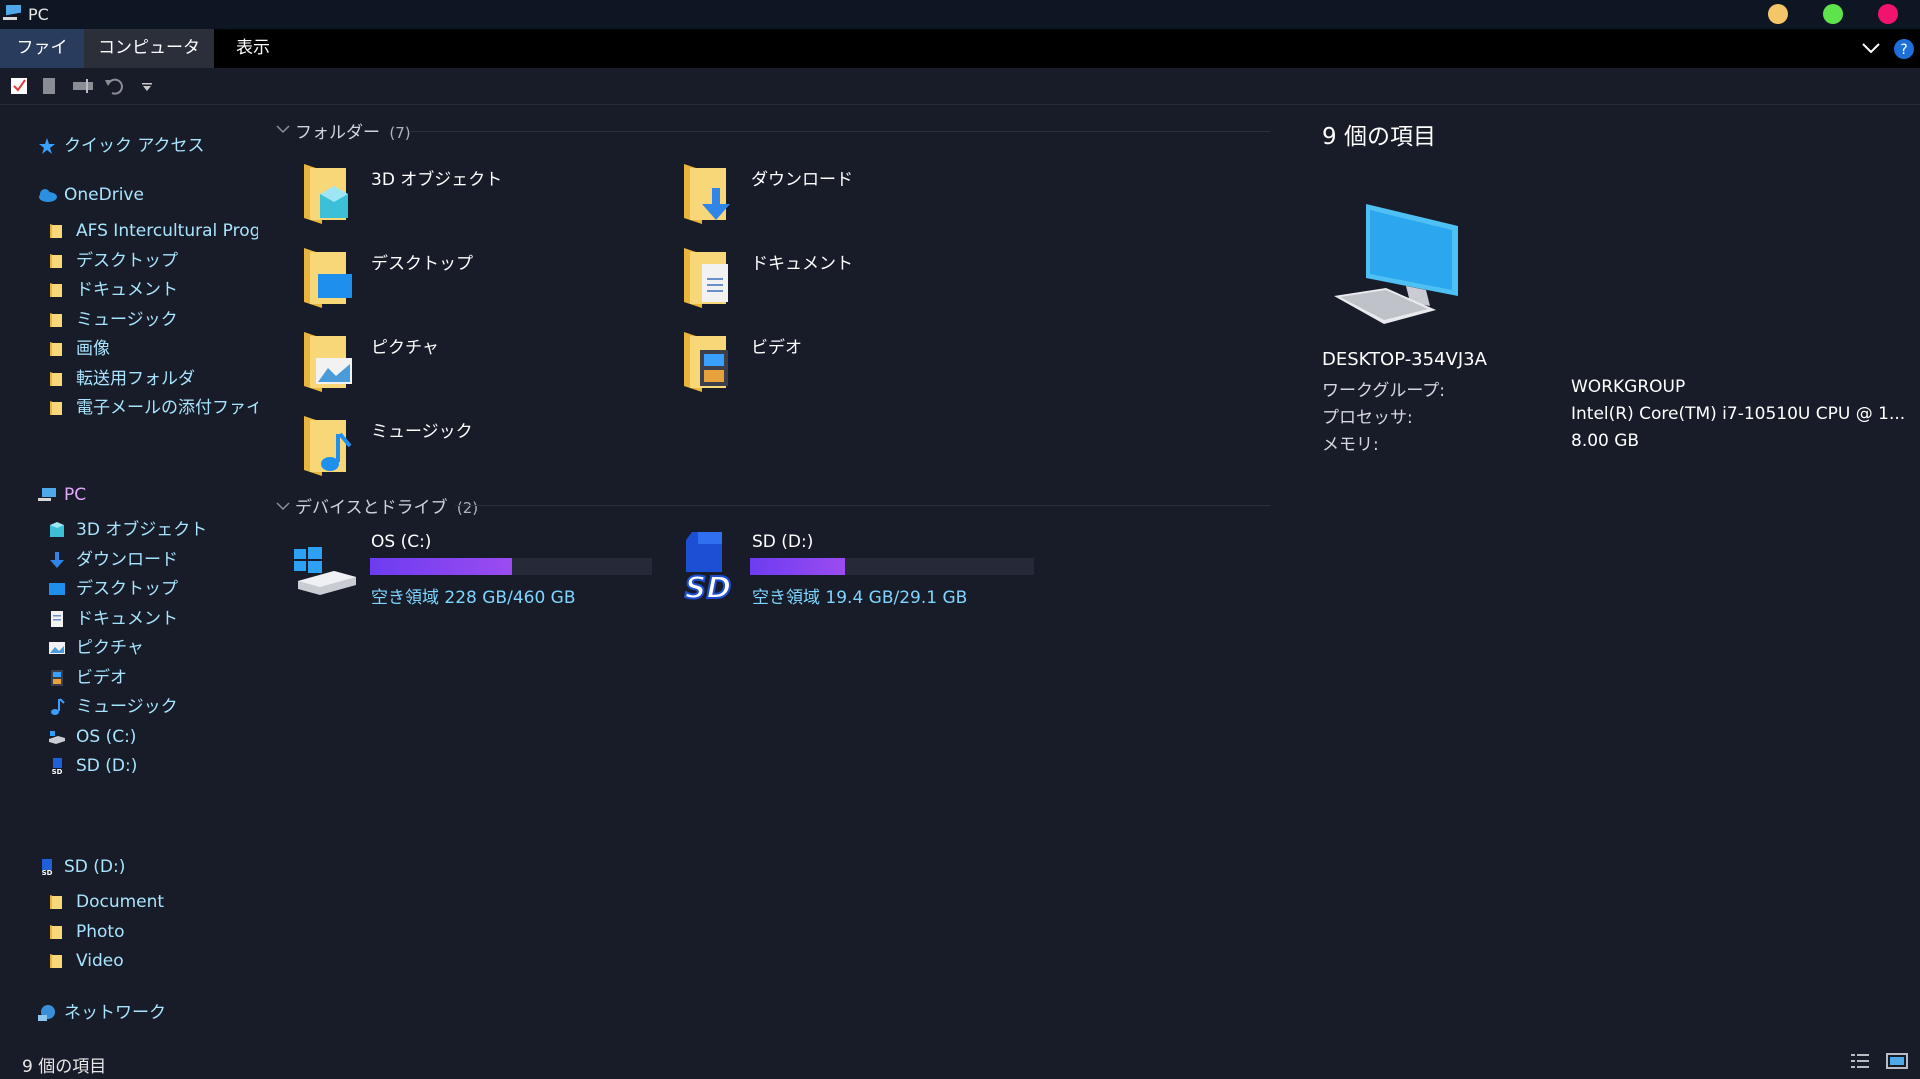  I want to click on drive-tile-os-c: OS (C:) 空き領域 228 GB/460 GB, so click(475, 566).